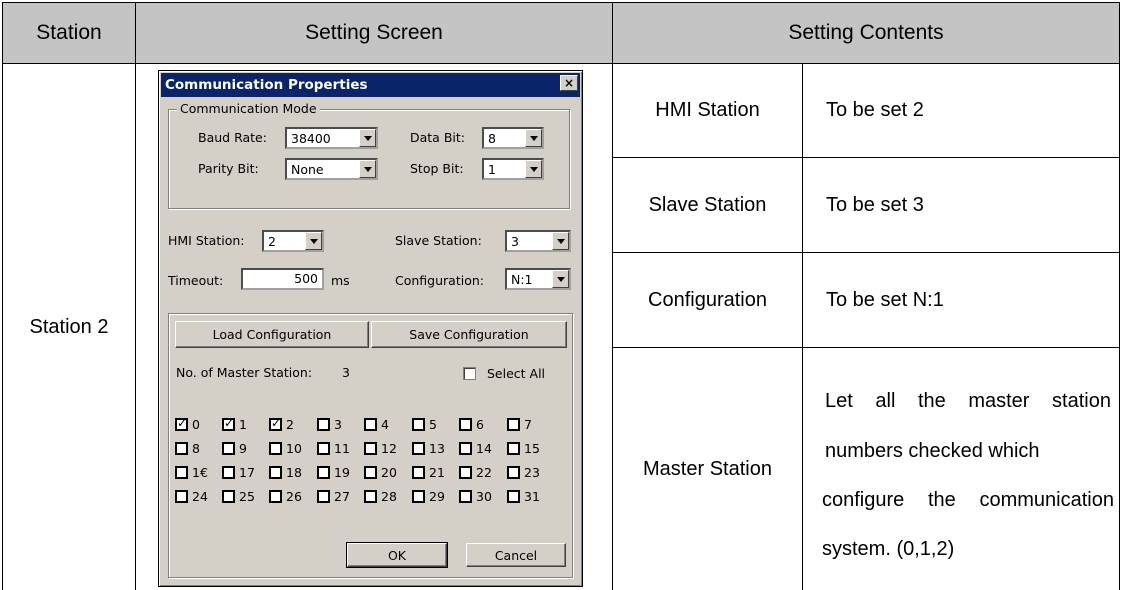 The image size is (1122, 590). Describe the element at coordinates (513, 138) in the screenshot. I see `data-bit-select: 8` at that location.